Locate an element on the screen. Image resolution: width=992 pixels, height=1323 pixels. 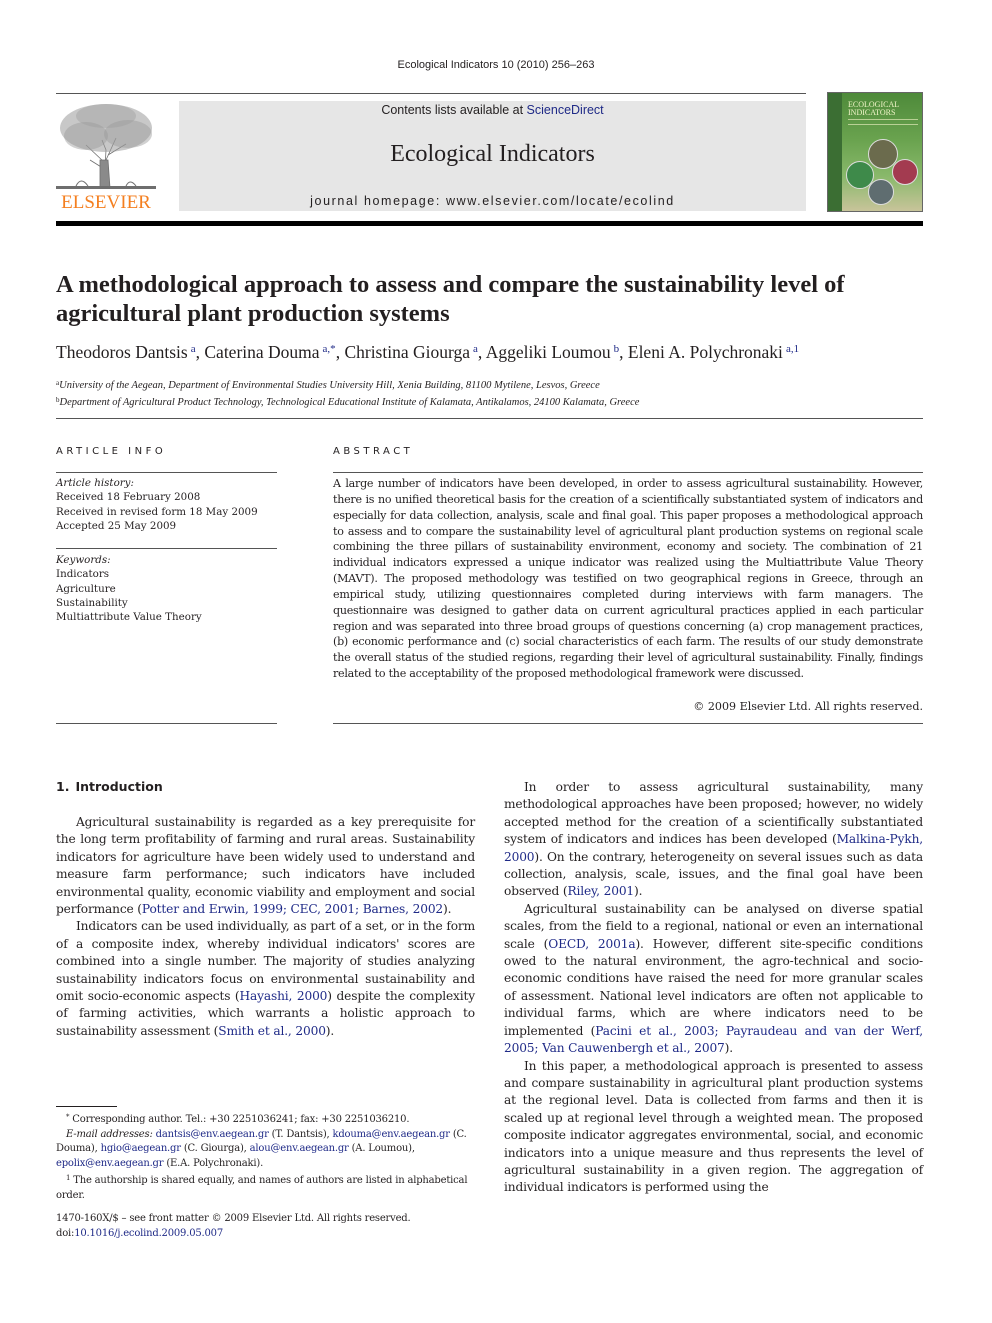
section-heading-introduction: 1. Introduction is located at coordinates (109, 786).